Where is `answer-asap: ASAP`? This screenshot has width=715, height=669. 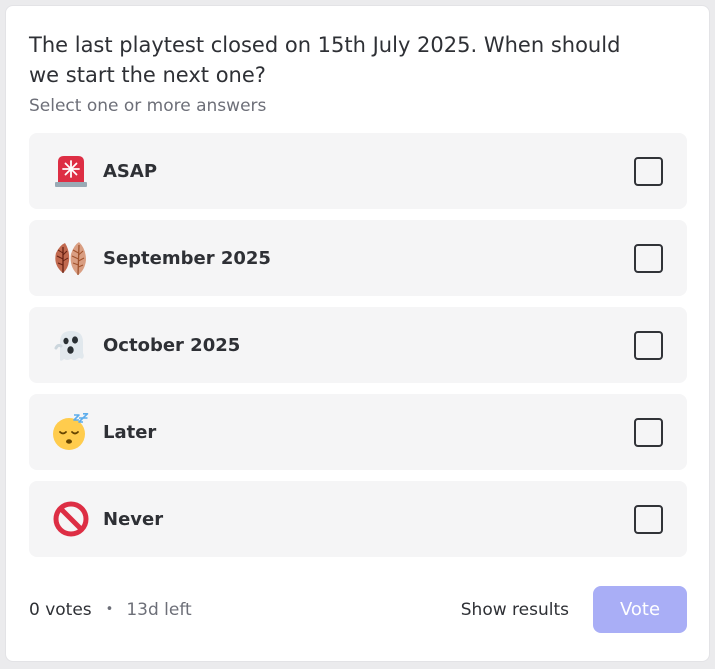
answer-asap: ASAP is located at coordinates (358, 171).